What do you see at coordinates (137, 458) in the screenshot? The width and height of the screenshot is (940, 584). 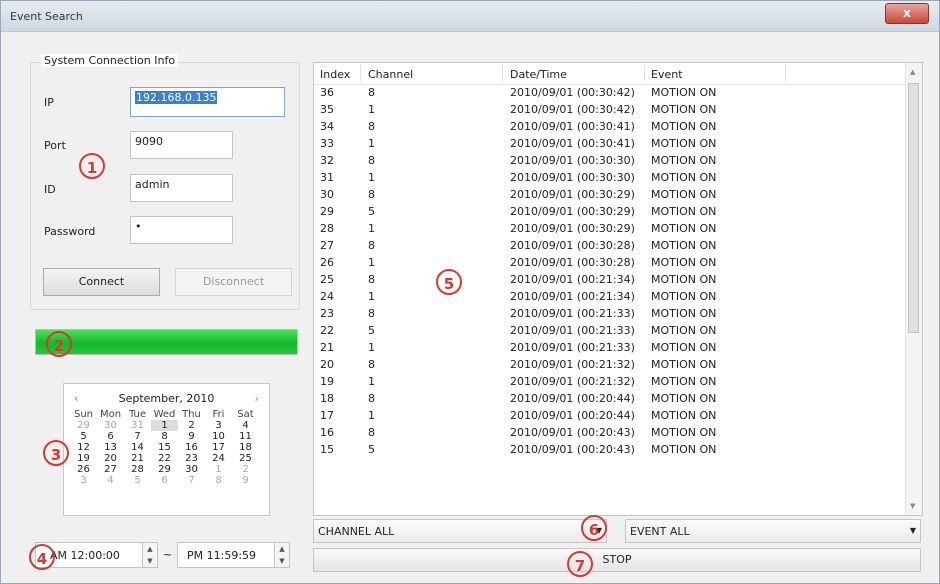 I see `calendar-day: 21` at bounding box center [137, 458].